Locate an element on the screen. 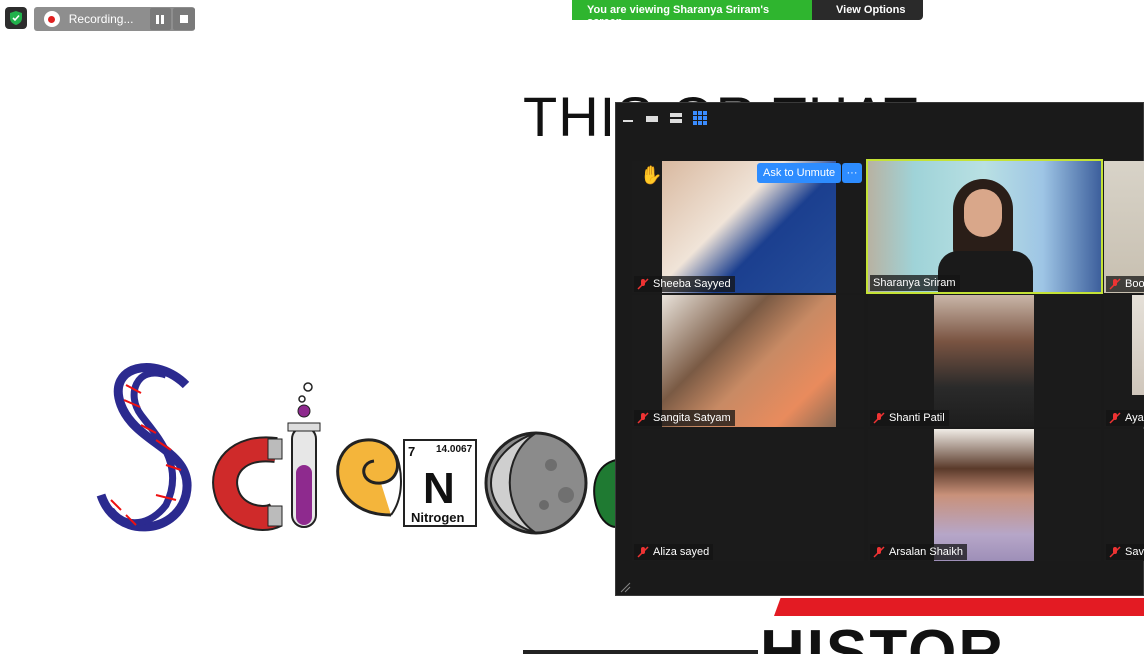 The height and width of the screenshot is (654, 1144). participant-name: Sharanya Sriram is located at coordinates (914, 283).